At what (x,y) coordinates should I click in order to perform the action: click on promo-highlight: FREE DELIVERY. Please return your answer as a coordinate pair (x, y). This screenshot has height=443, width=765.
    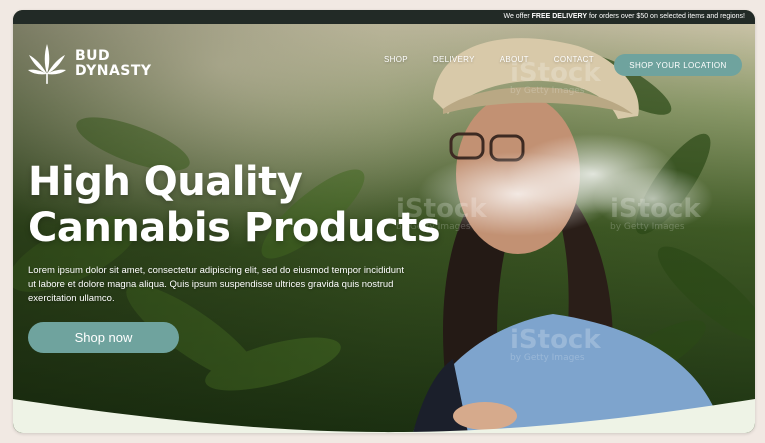
    Looking at the image, I should click on (559, 16).